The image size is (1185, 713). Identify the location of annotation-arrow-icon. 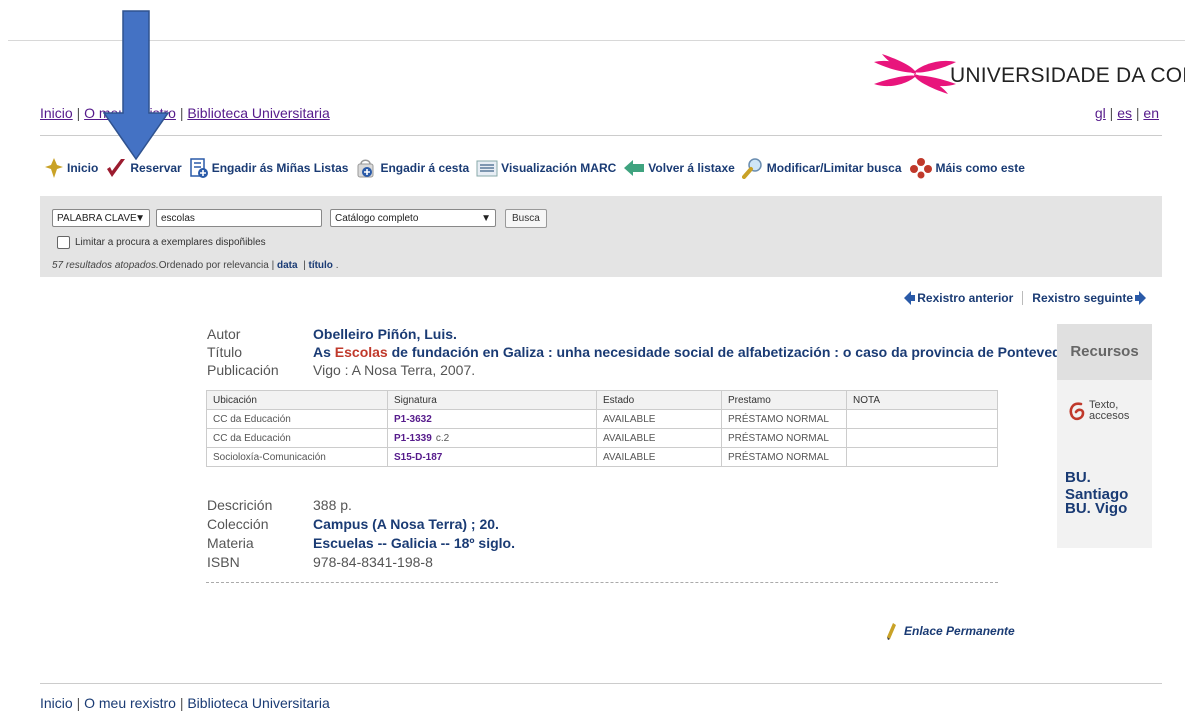
(136, 85).